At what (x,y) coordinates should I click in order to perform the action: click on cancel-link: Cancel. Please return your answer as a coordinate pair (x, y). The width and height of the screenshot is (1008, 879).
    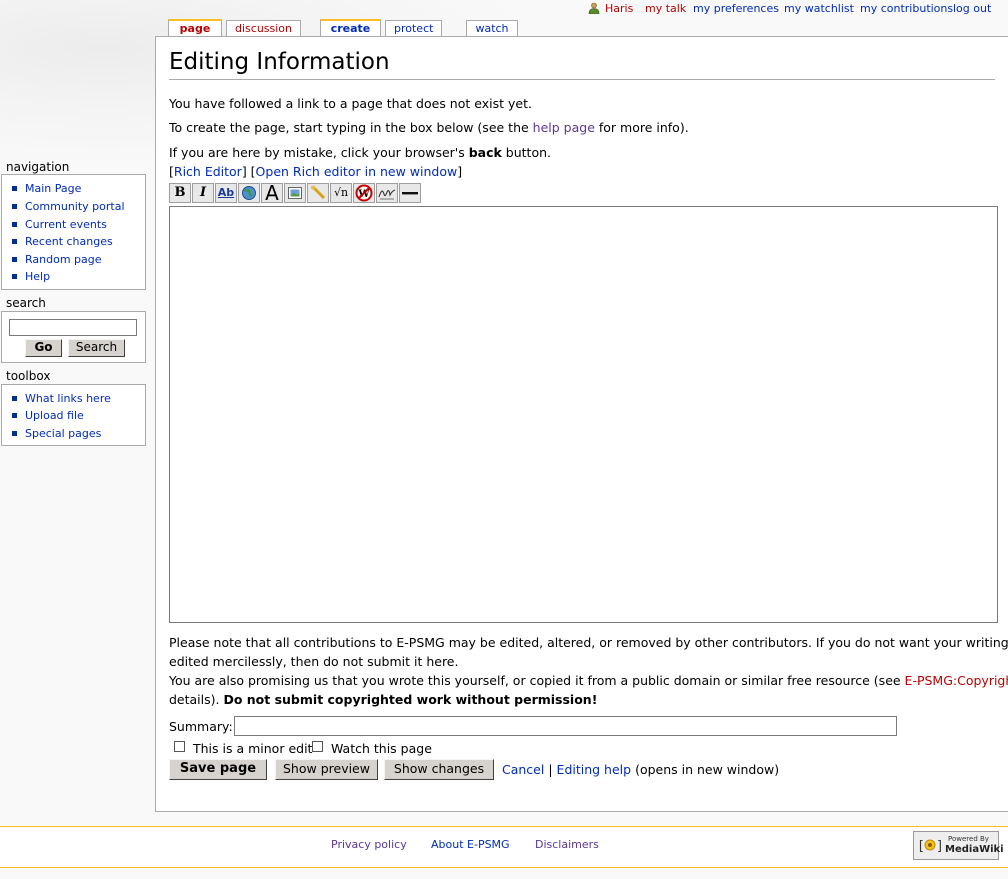
    Looking at the image, I should click on (523, 769).